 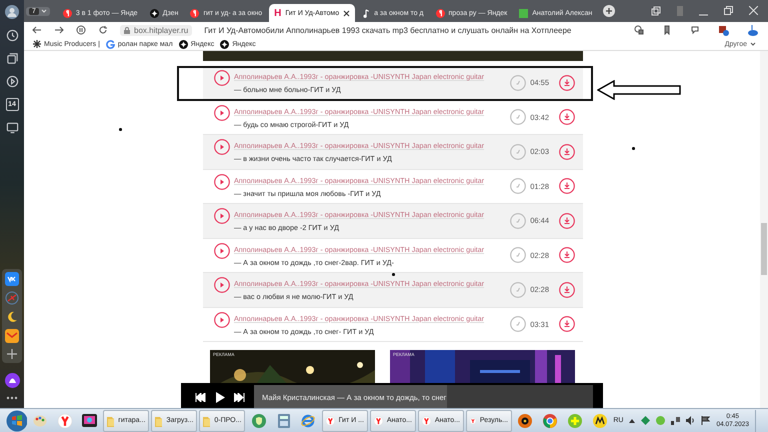 What do you see at coordinates (675, 420) in the screenshot?
I see `network-icon` at bounding box center [675, 420].